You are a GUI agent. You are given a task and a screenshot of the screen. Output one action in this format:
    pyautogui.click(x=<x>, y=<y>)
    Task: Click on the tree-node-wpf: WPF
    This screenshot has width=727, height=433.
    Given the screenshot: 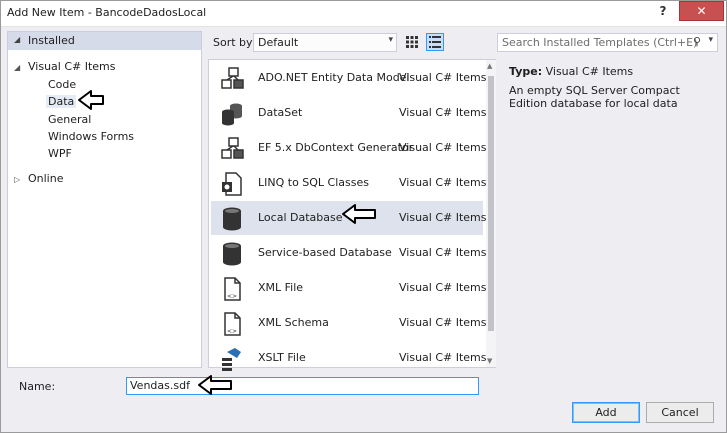 What is the action you would take?
    pyautogui.click(x=60, y=153)
    